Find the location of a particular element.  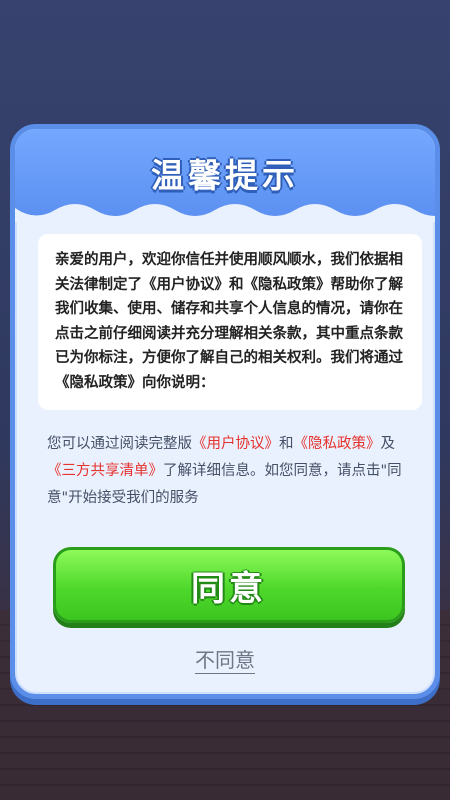

disagree-button: 不同意 is located at coordinates (225, 659).